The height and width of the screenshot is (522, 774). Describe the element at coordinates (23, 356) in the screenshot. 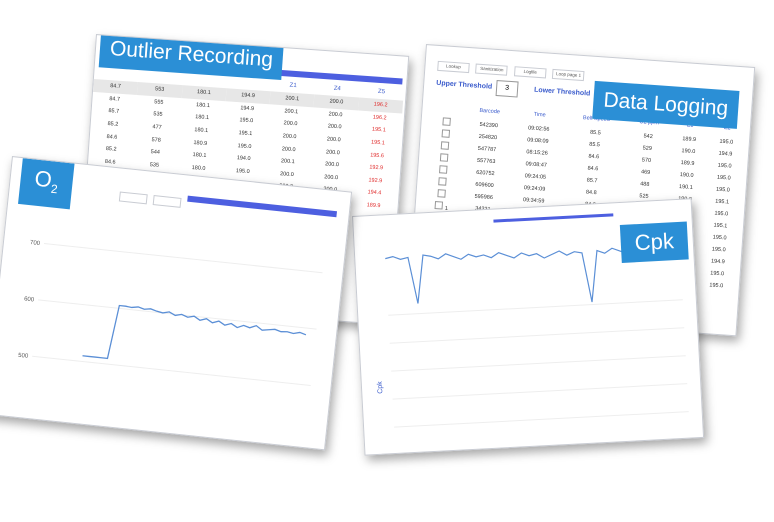

I see `o2-y-tick-label: 500` at that location.